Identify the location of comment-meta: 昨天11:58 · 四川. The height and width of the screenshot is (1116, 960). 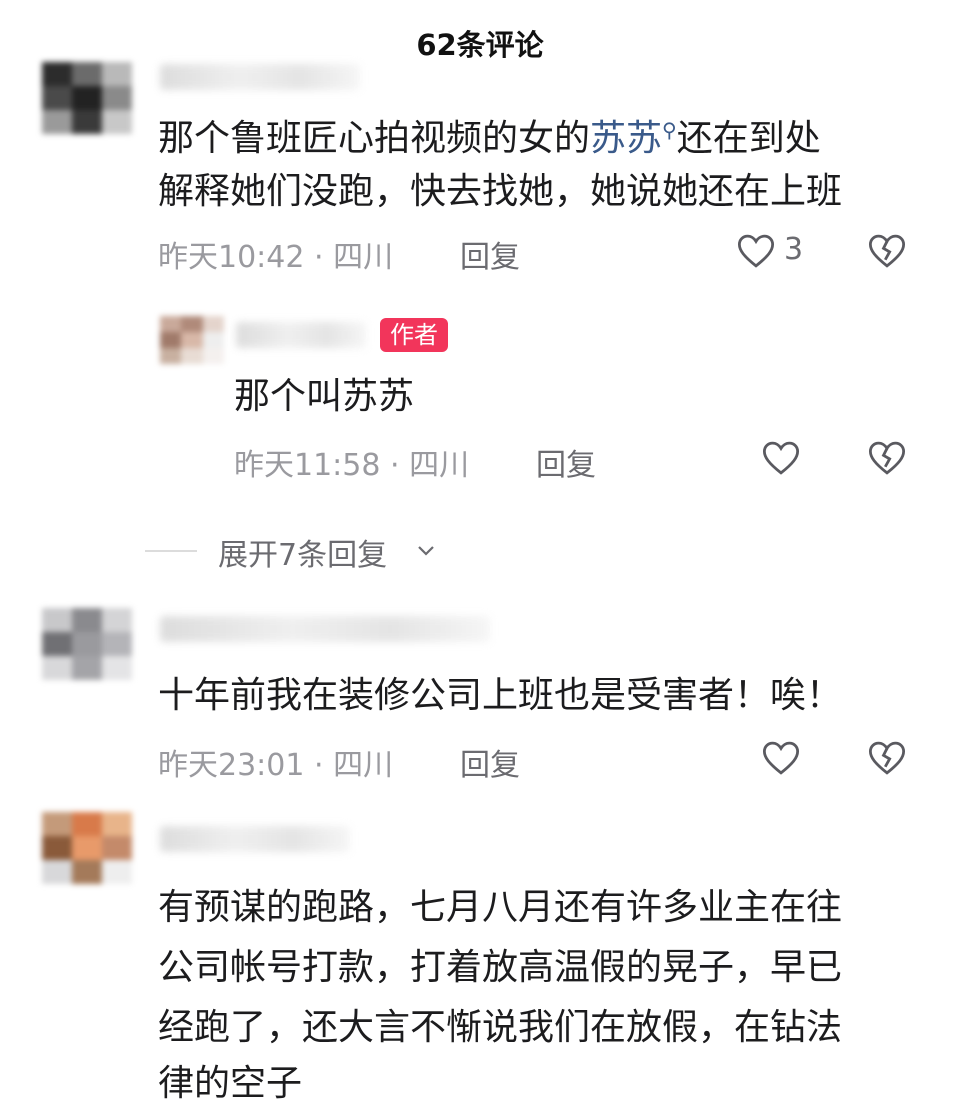
(352, 465).